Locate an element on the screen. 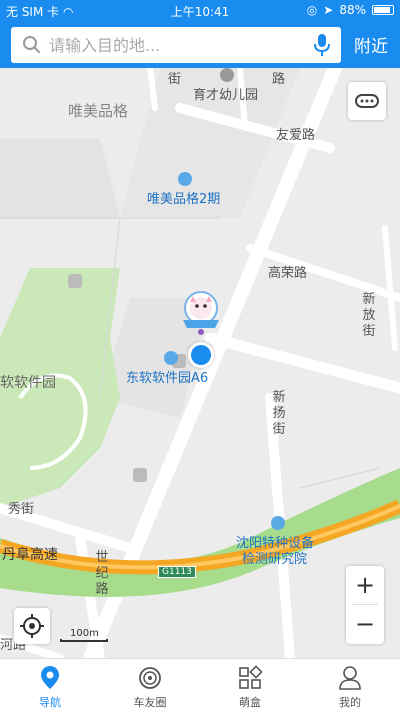 The width and height of the screenshot is (400, 711). tab-navigation: 导航 is located at coordinates (50, 685).